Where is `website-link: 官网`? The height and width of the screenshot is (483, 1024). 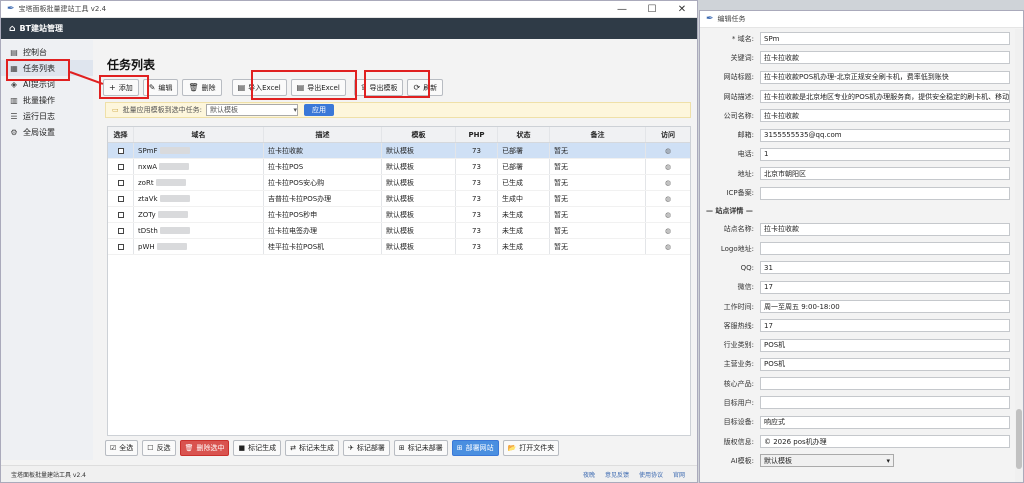
website-link: 官网 is located at coordinates (679, 474).